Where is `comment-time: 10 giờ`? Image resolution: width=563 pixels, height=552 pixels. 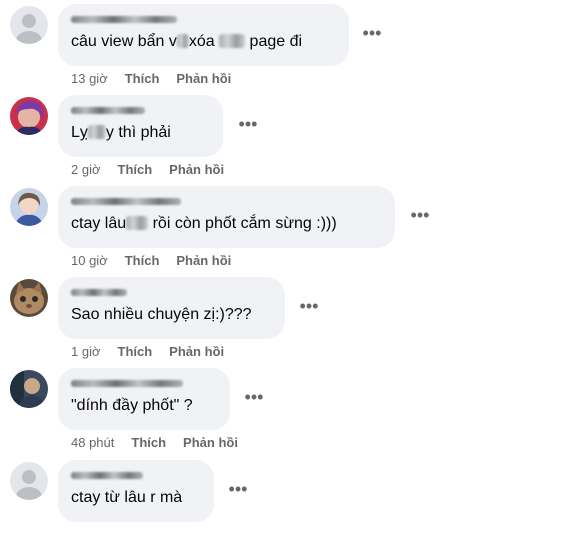
comment-time: 10 giờ is located at coordinates (89, 260).